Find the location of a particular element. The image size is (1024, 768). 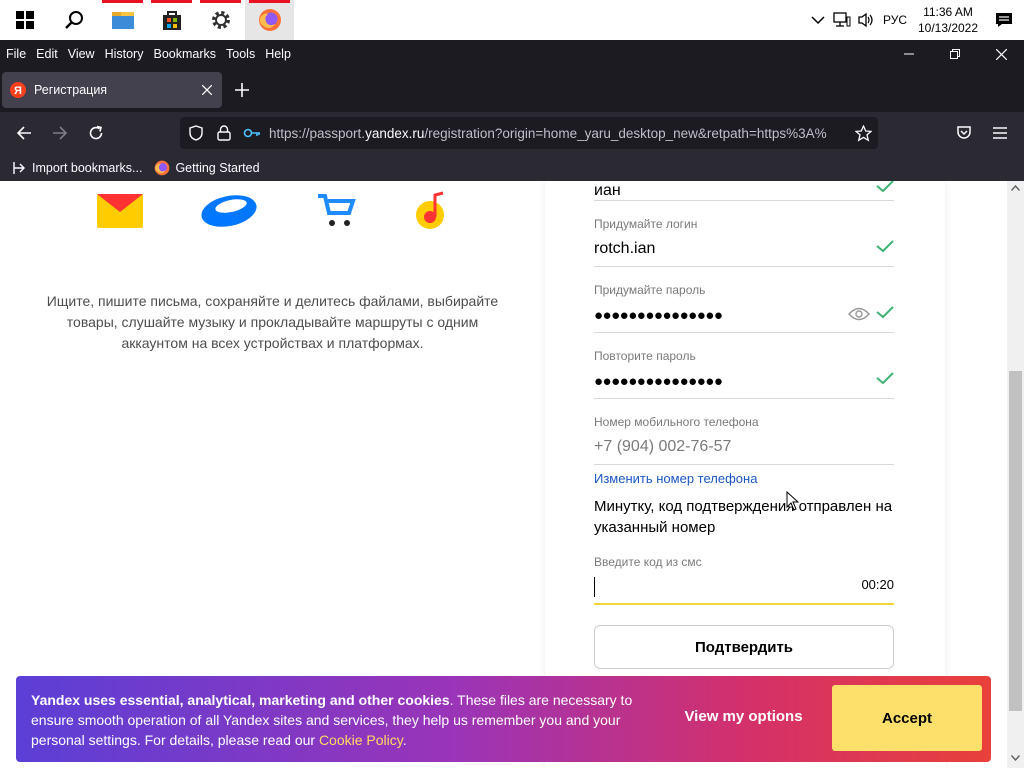

repeat-password-input: ●●●●●●●●●●●●●●● is located at coordinates (744, 381).